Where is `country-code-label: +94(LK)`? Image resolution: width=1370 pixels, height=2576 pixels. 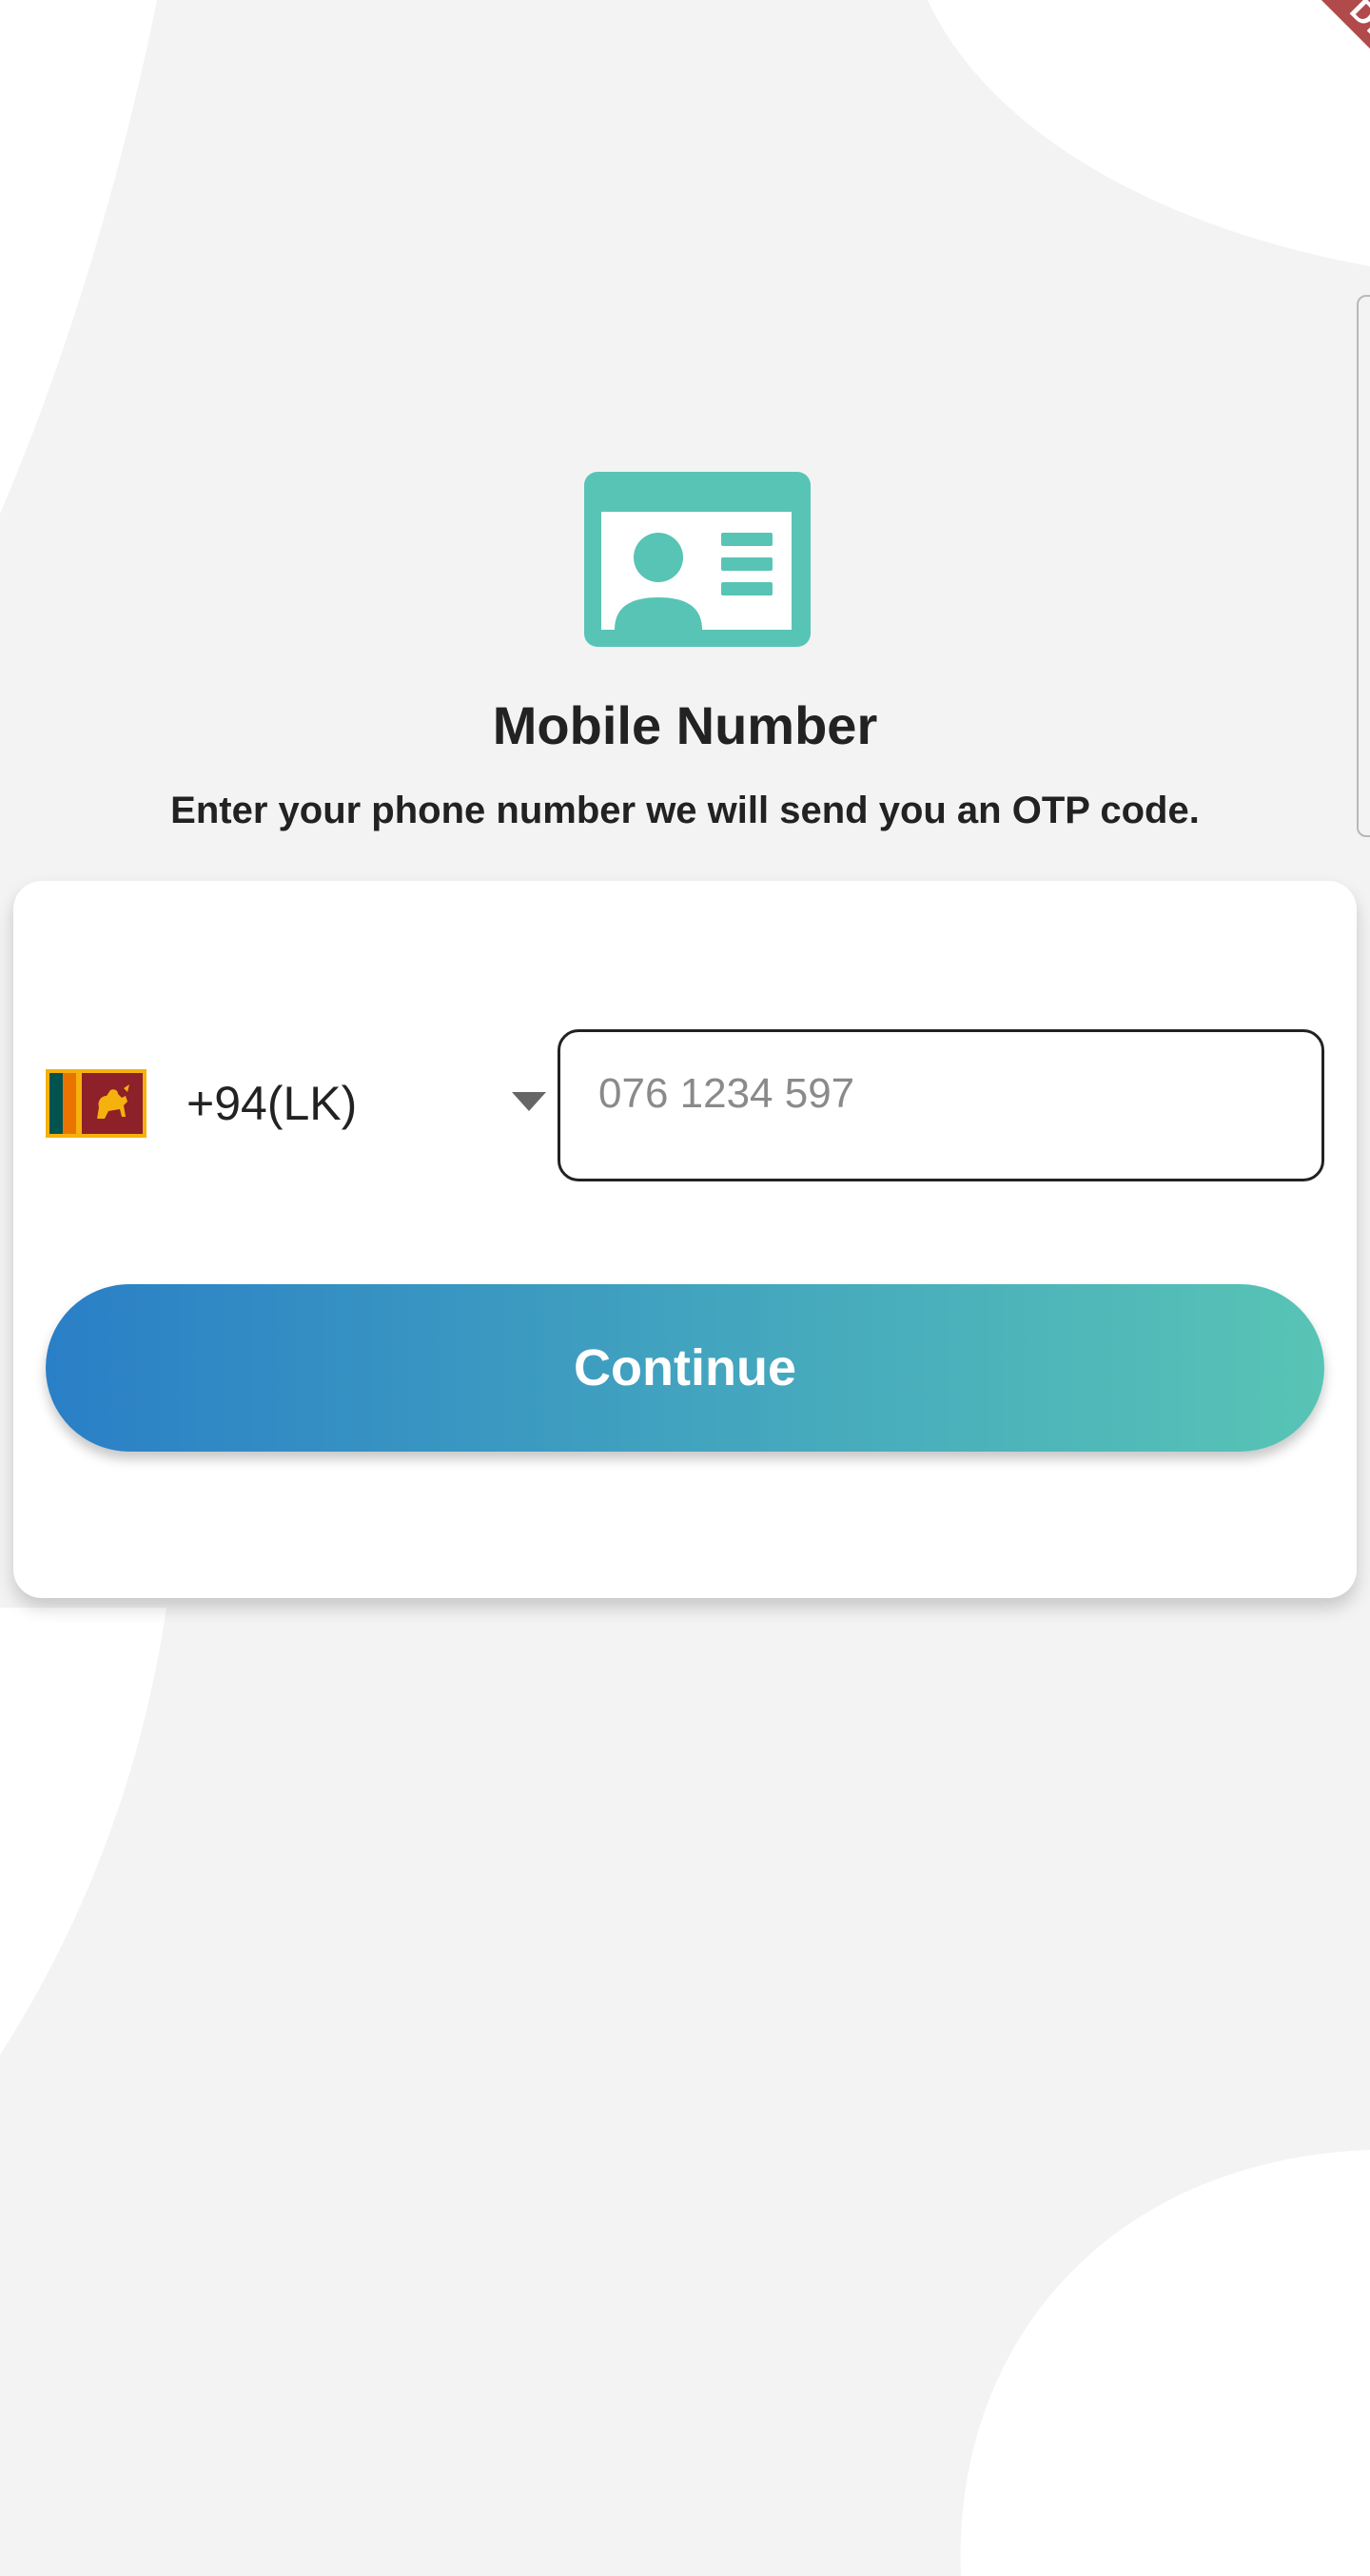 country-code-label: +94(LK) is located at coordinates (272, 1104).